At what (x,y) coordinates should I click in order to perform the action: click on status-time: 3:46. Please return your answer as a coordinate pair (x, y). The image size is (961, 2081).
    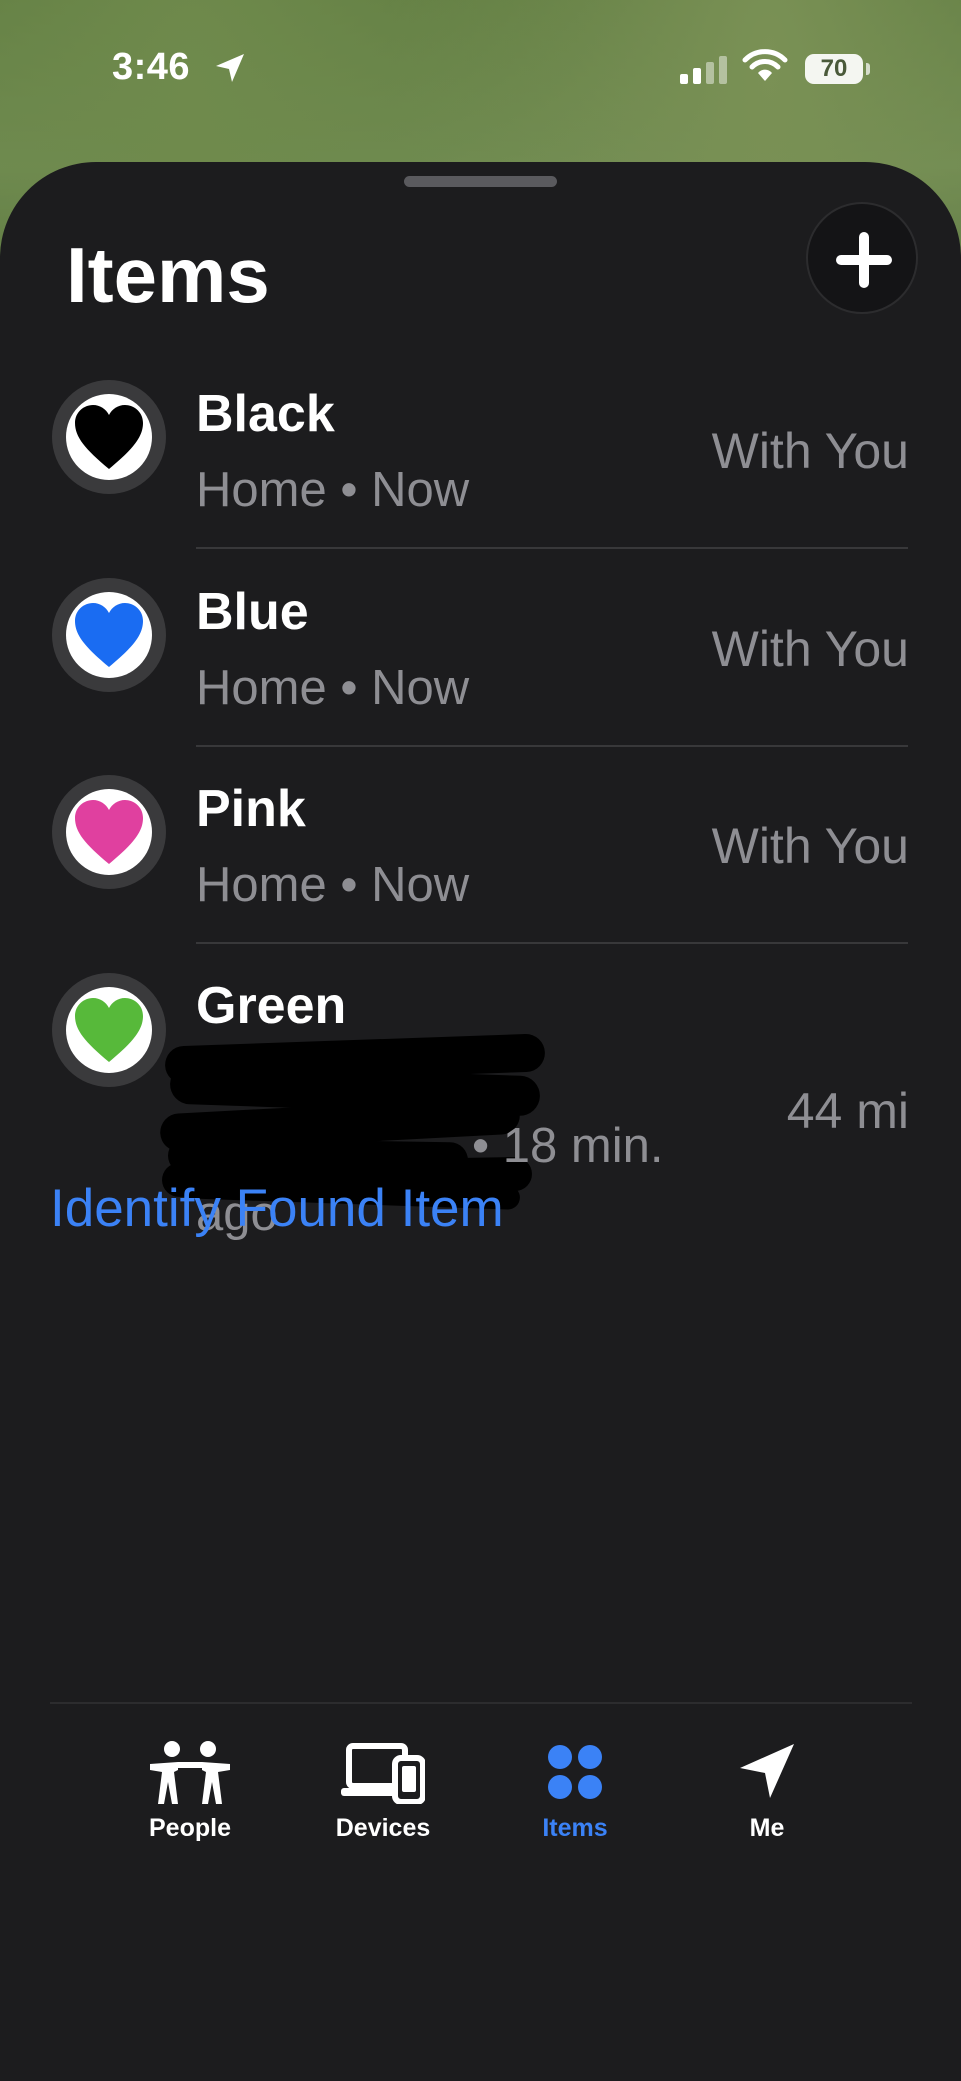
    Looking at the image, I should click on (151, 67).